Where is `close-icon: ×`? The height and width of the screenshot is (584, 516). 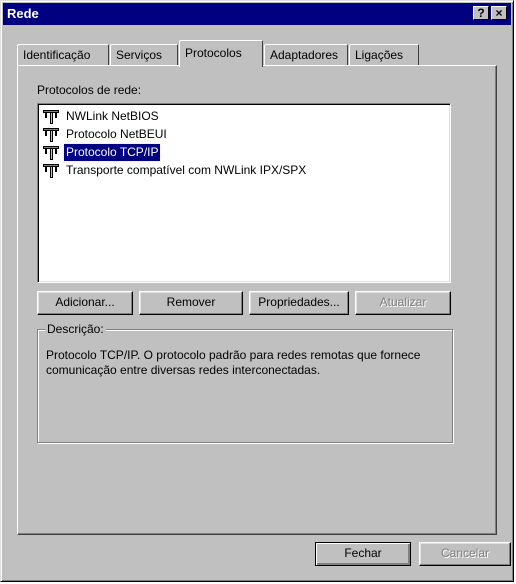 close-icon: × is located at coordinates (499, 13).